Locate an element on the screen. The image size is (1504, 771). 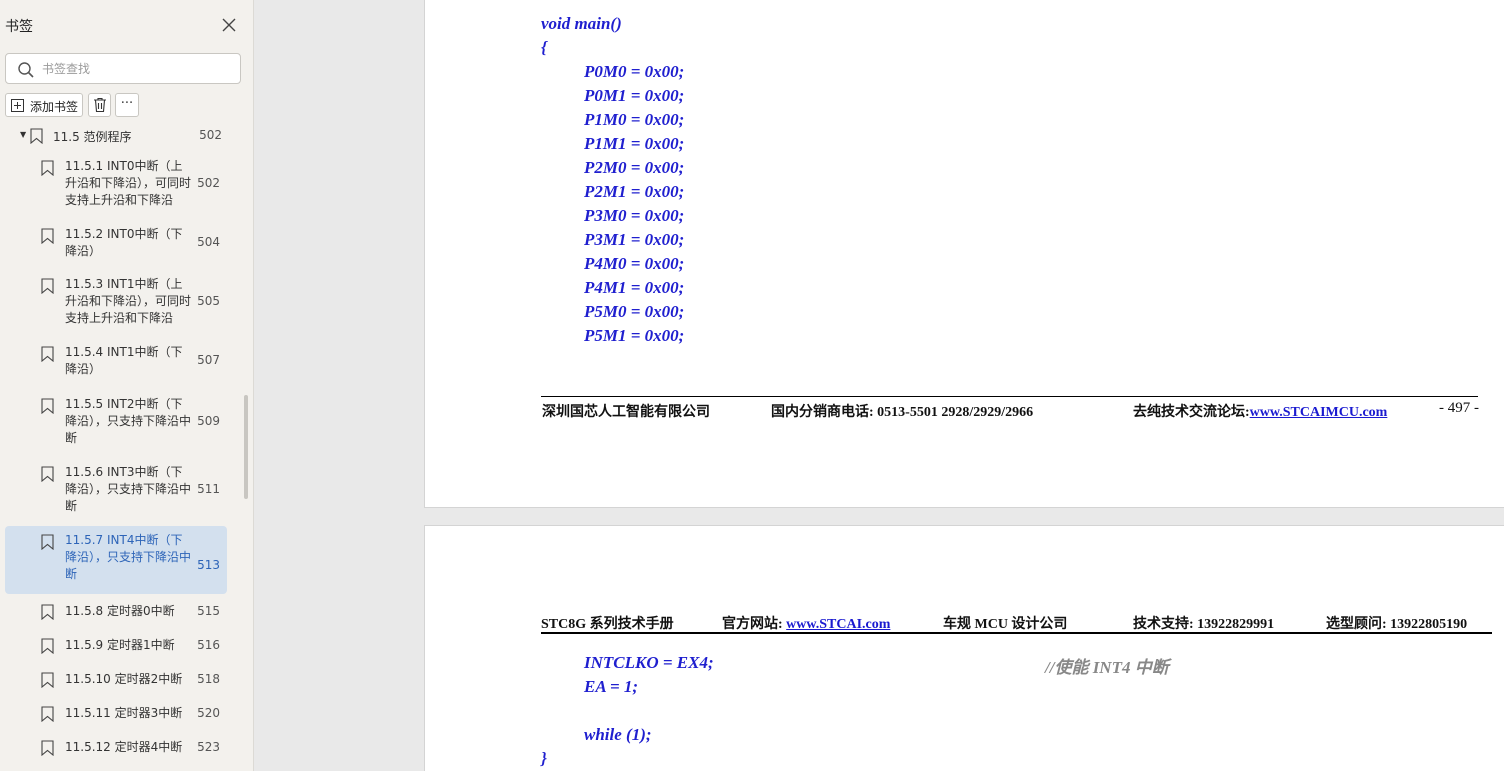
bookmark-item: 11.5.8 定时器0中断 515 is located at coordinates (116, 611).